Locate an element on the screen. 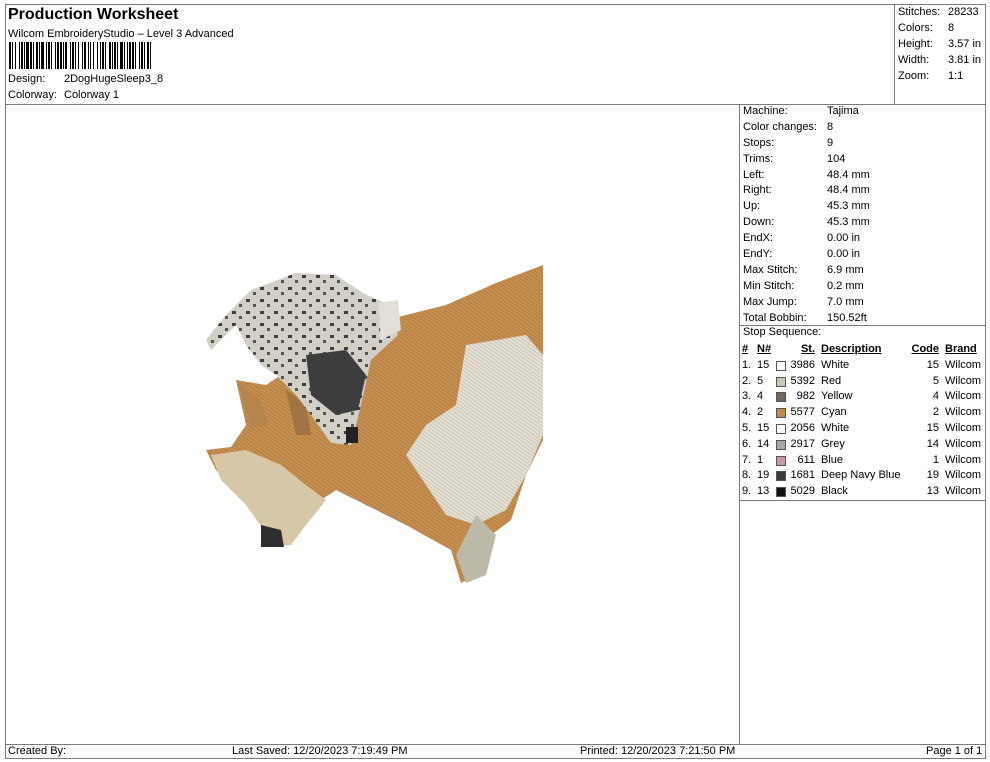  stat-height: Height: 3.57 in is located at coordinates (940, 44).